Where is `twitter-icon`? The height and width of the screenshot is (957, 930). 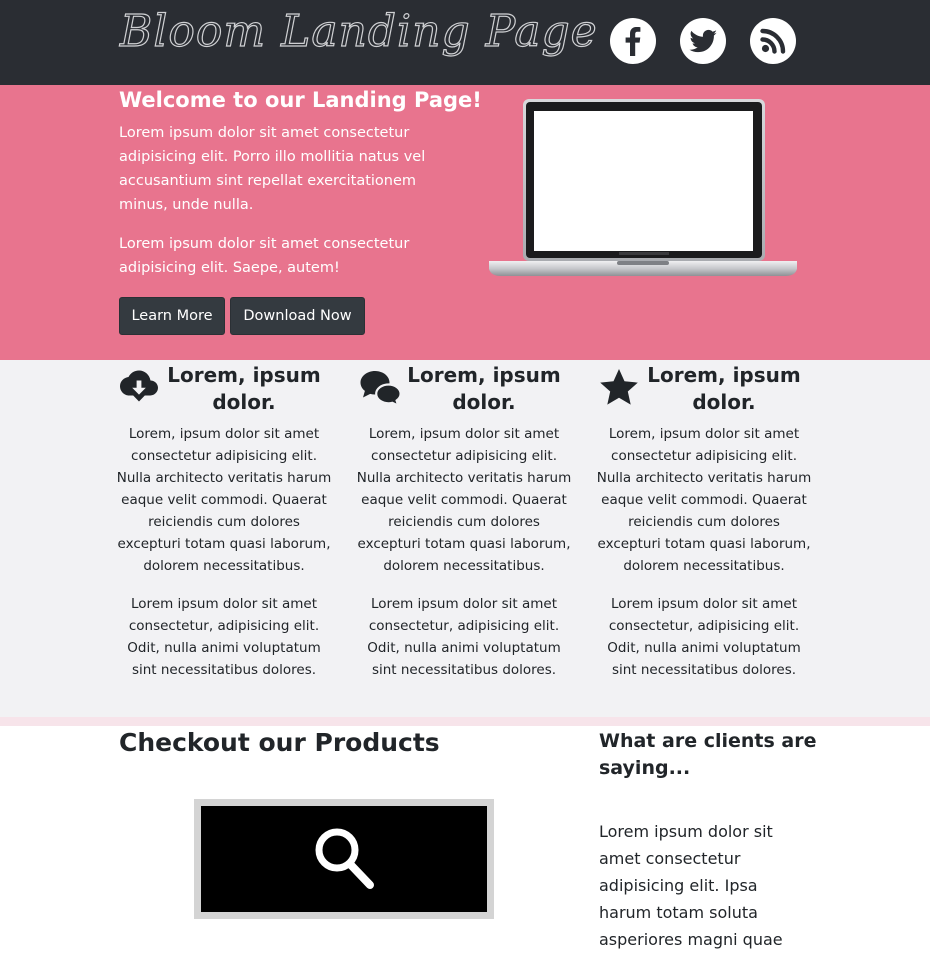 twitter-icon is located at coordinates (703, 41).